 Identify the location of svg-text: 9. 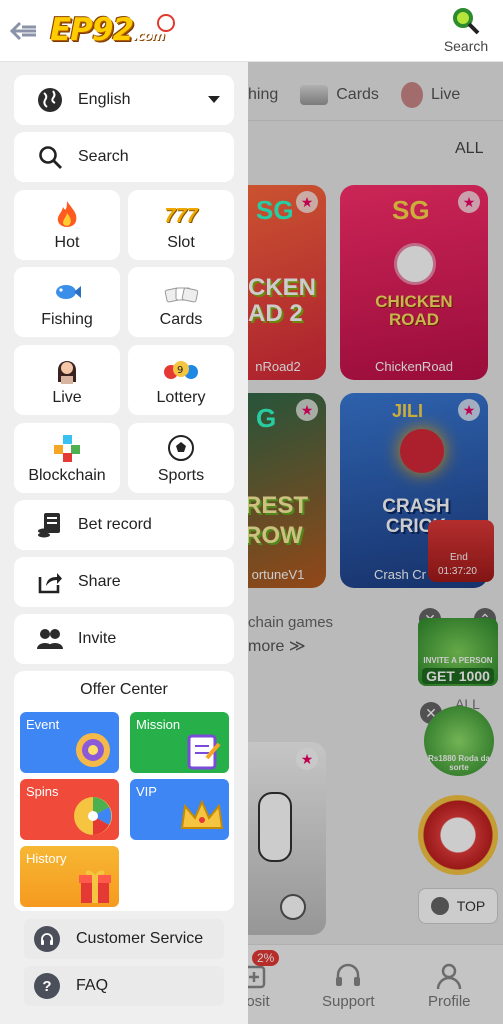
(180, 370).